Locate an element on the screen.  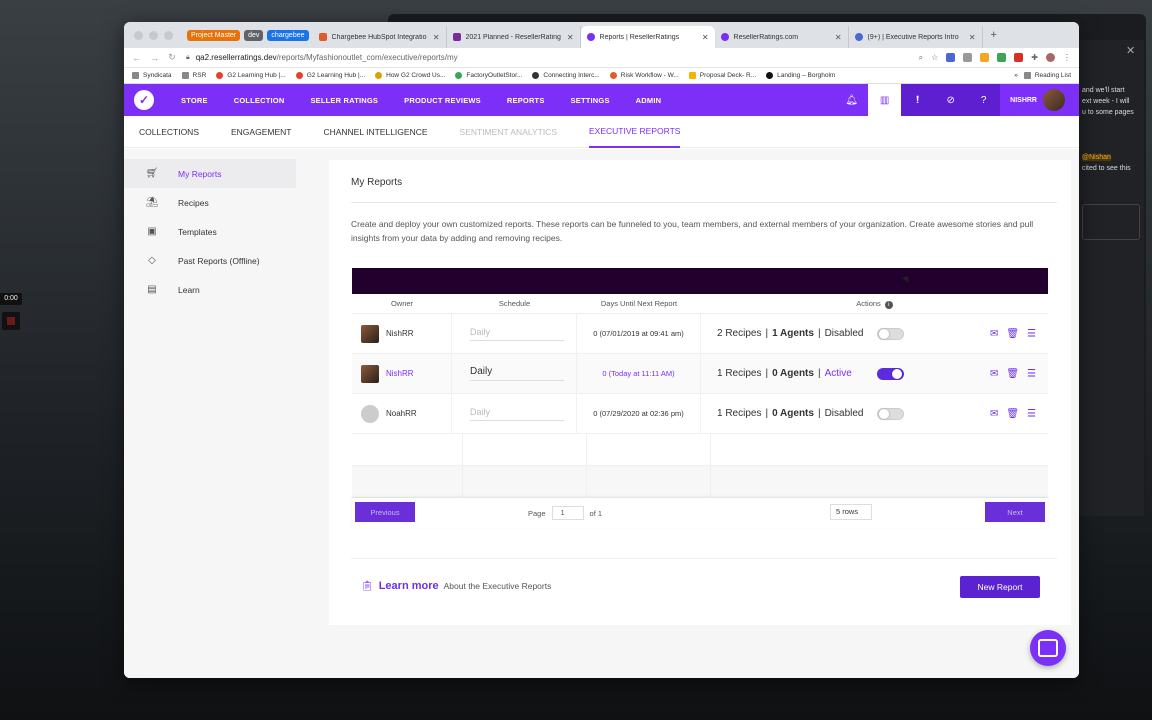
browser-tab: 2021 Planned - ResellerRating ✕ is located at coordinates (514, 37).